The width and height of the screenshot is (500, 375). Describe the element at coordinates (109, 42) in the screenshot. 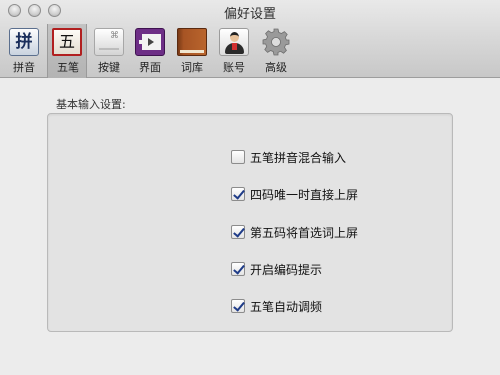

I see `keyboard-icon: ⌘` at that location.